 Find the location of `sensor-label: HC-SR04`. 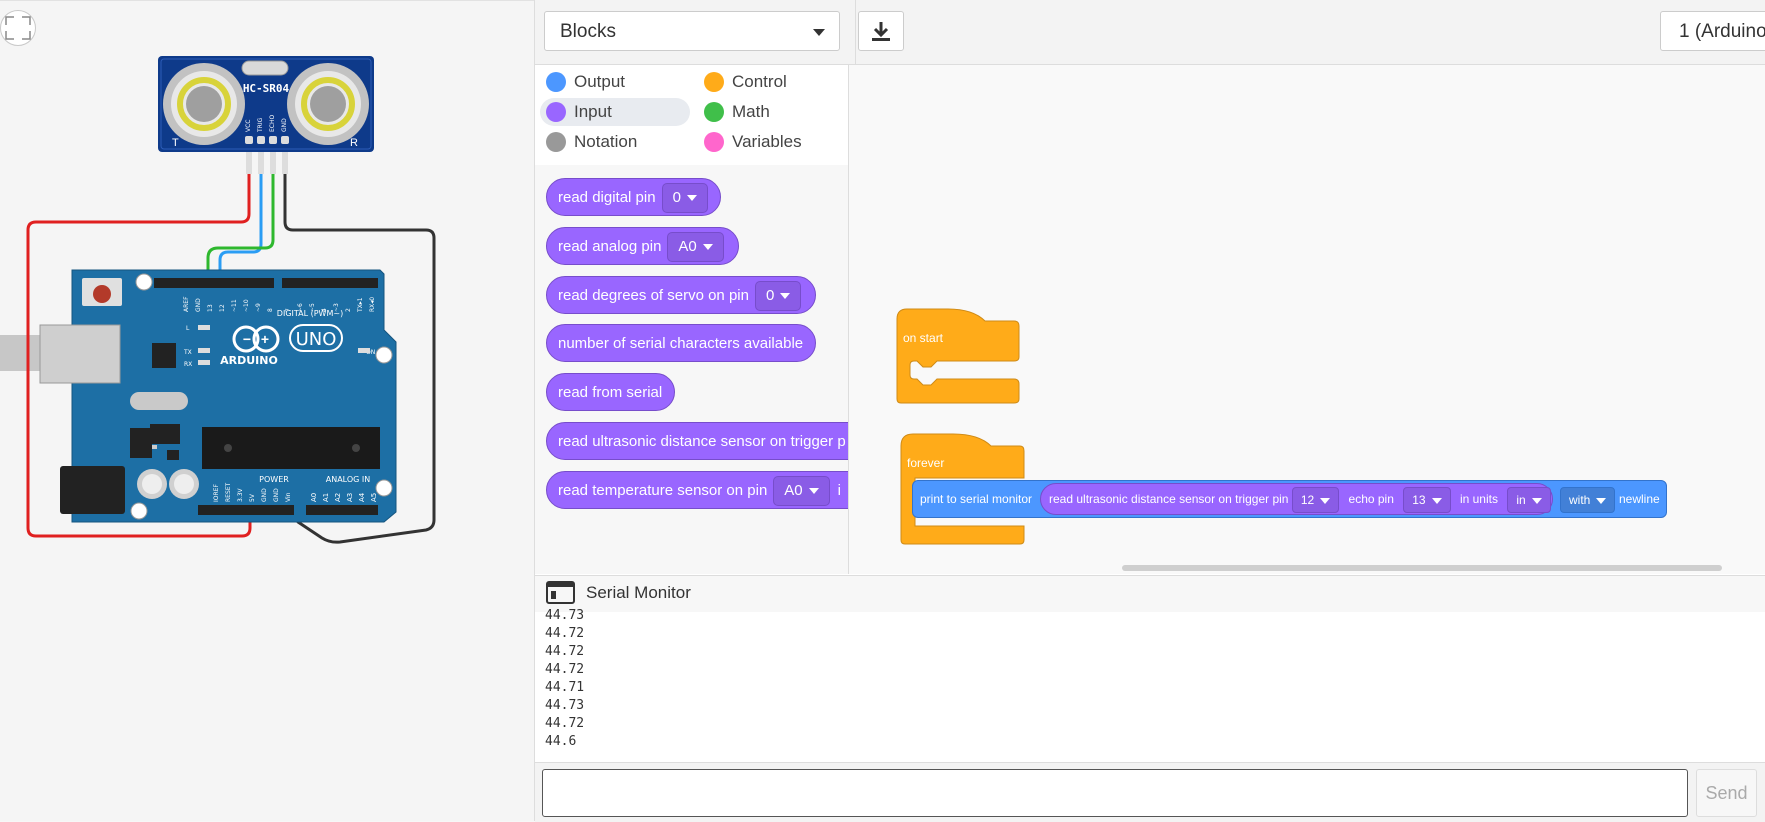

sensor-label: HC-SR04 is located at coordinates (266, 88).